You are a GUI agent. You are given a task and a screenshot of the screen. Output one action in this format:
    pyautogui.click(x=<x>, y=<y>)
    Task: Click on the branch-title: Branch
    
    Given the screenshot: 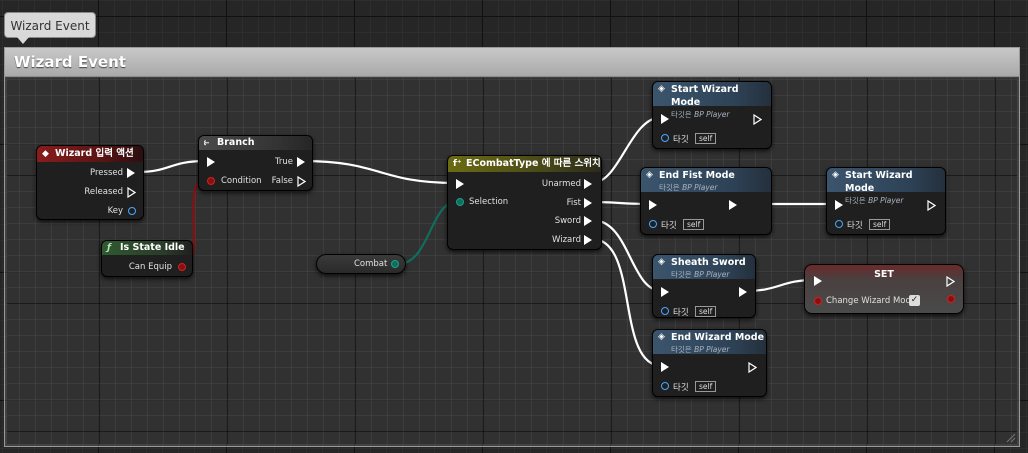 What is the action you would take?
    pyautogui.click(x=236, y=142)
    